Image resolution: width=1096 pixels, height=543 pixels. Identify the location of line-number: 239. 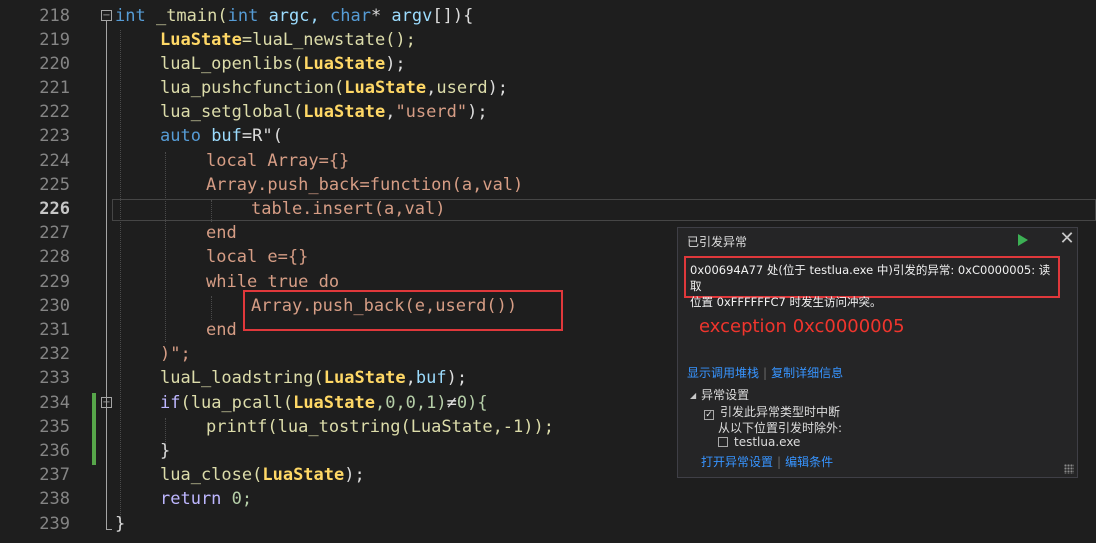
(54, 524).